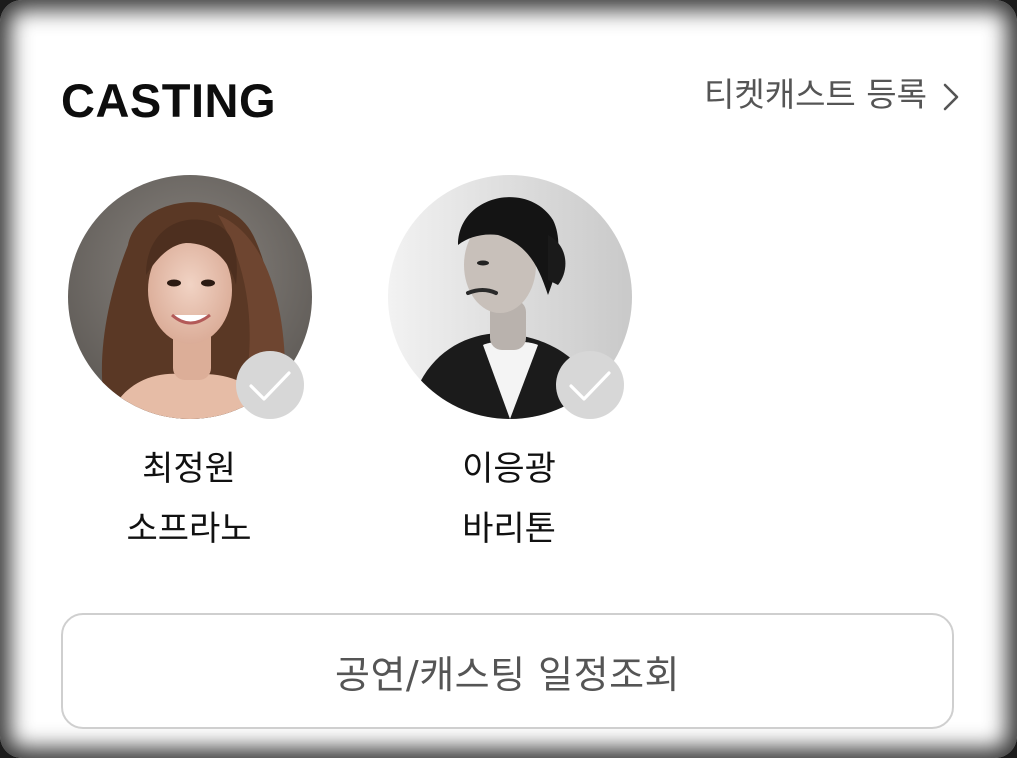  I want to click on cast-name: 이응광, so click(509, 469).